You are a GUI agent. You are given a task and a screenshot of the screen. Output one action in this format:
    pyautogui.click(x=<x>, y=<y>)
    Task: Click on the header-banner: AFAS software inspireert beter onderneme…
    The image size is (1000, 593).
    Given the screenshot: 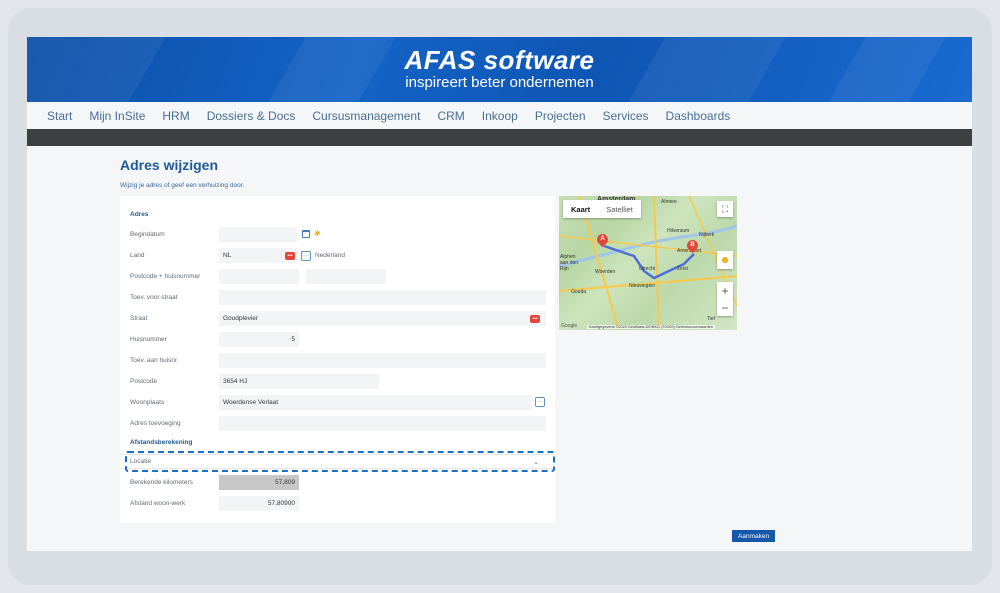 What is the action you would take?
    pyautogui.click(x=499, y=69)
    